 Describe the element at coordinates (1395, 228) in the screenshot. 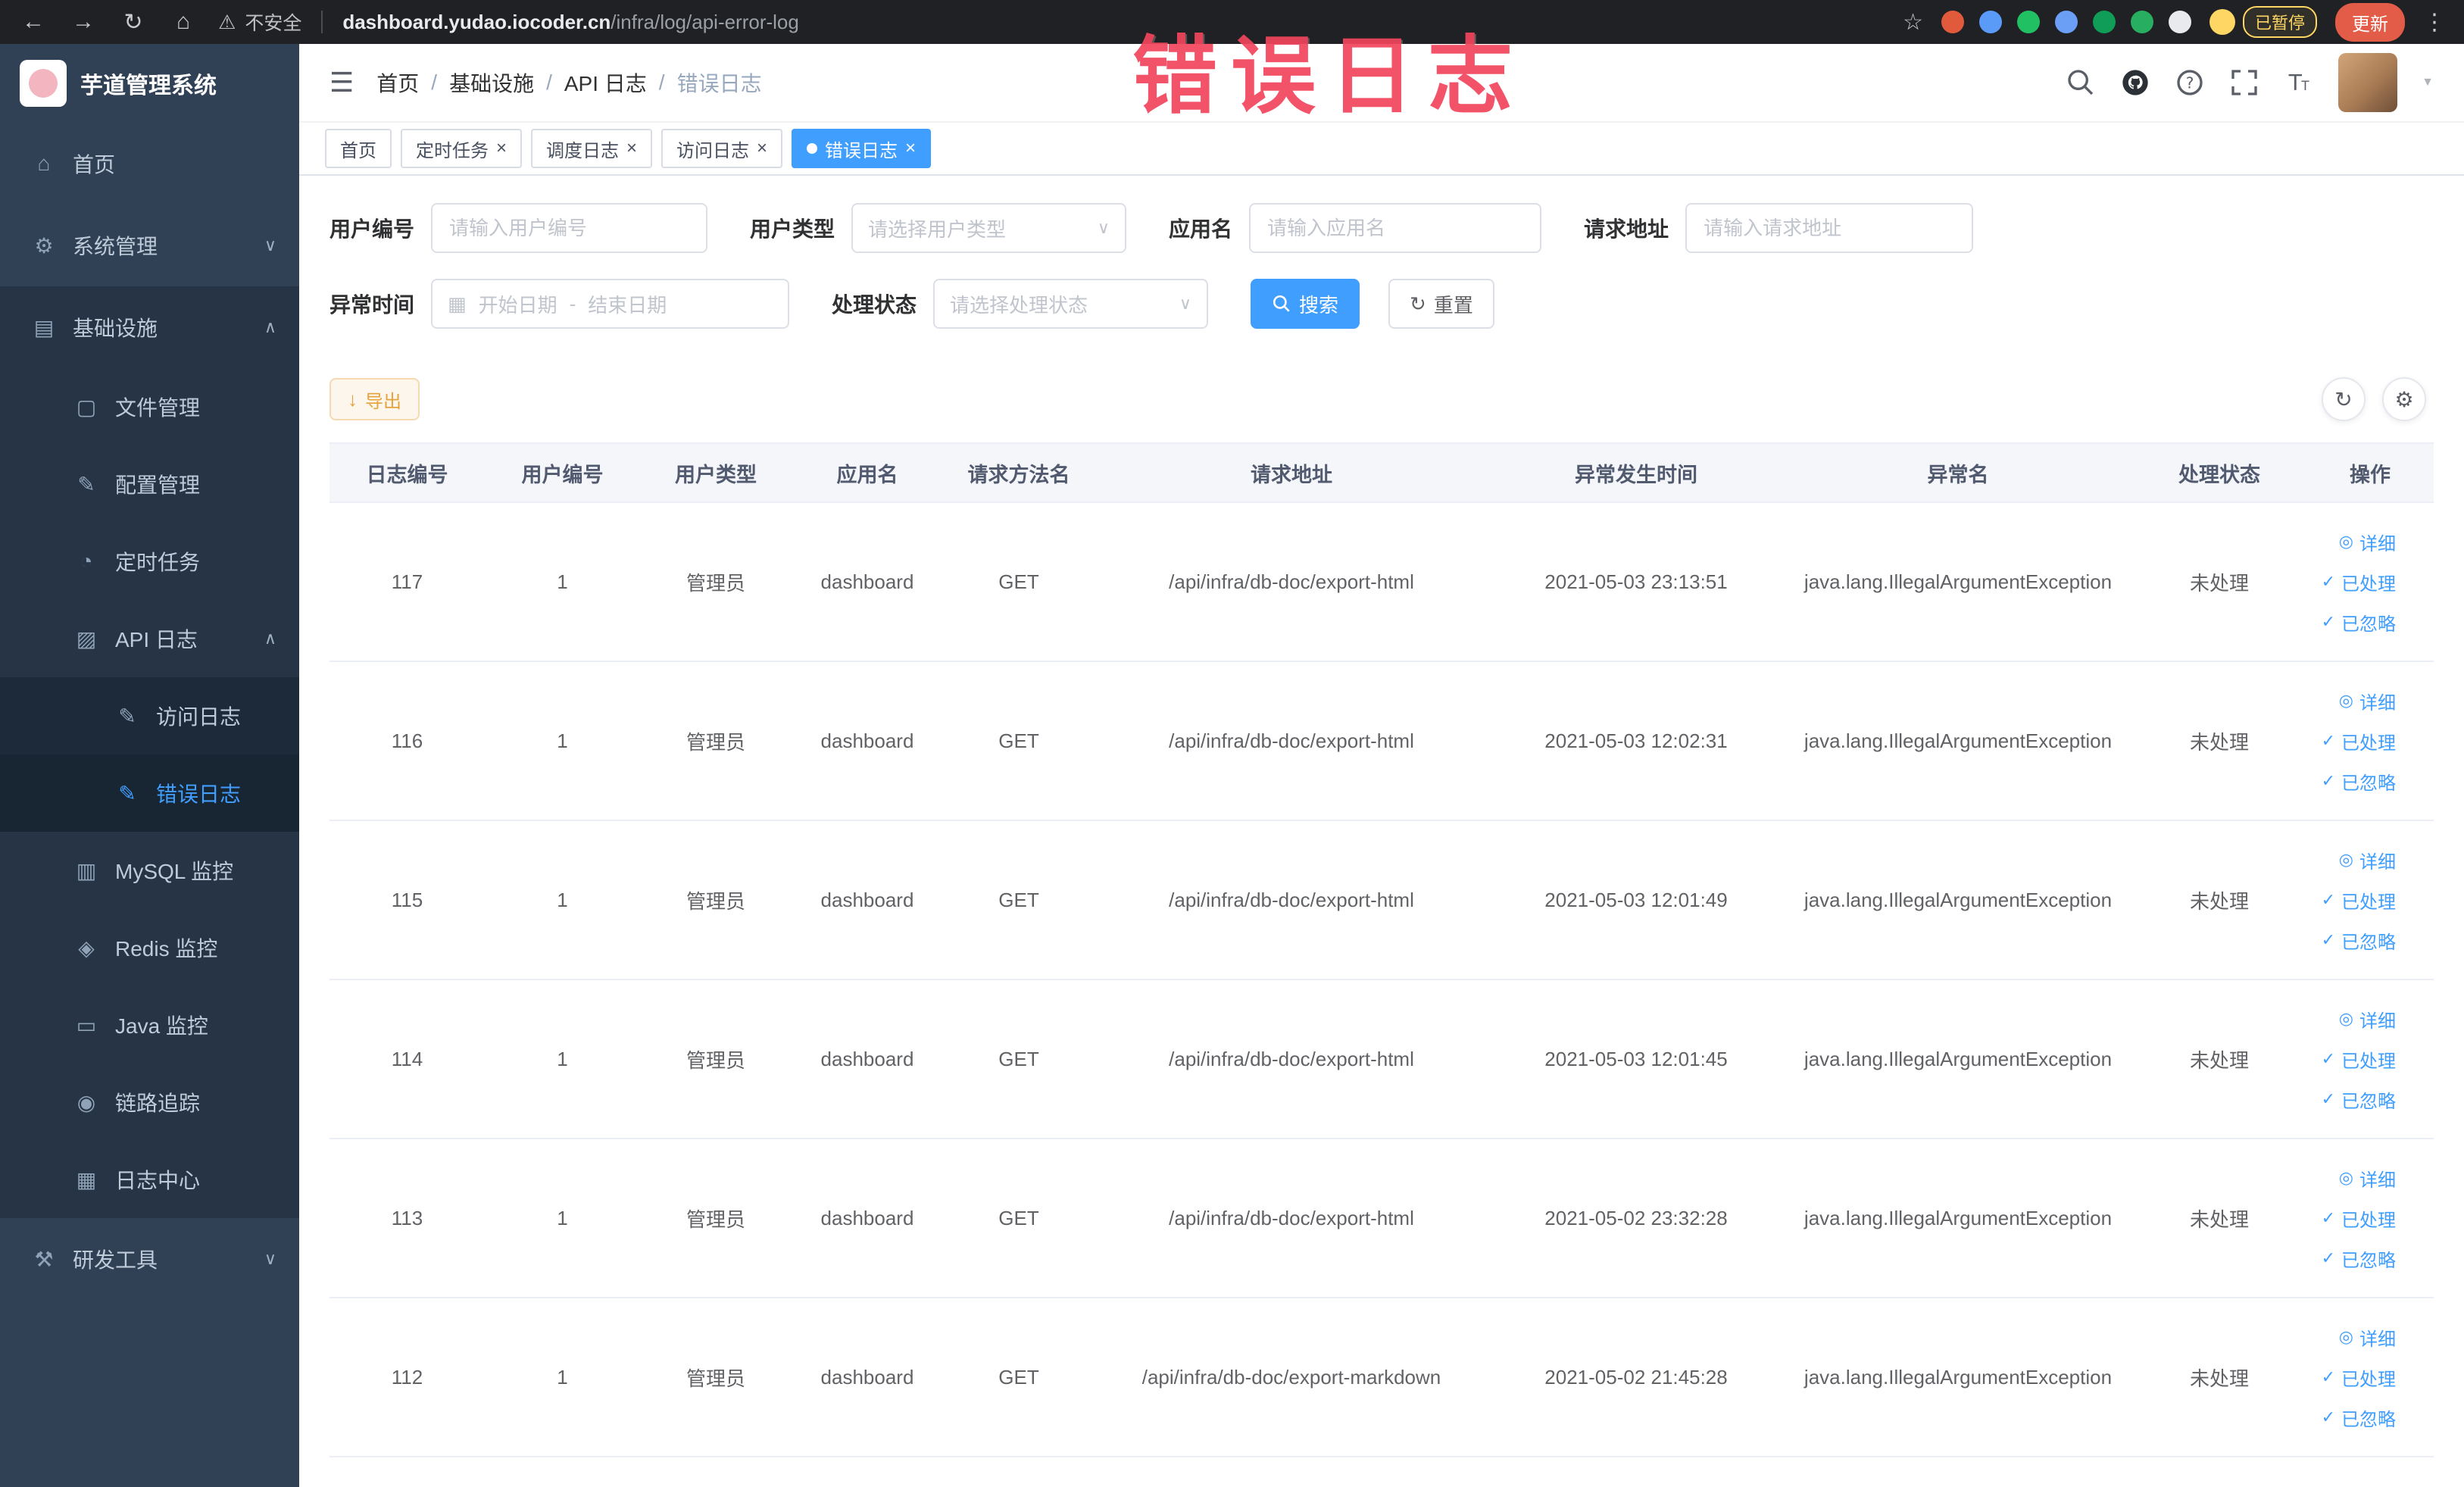

I see `app-name-input` at that location.